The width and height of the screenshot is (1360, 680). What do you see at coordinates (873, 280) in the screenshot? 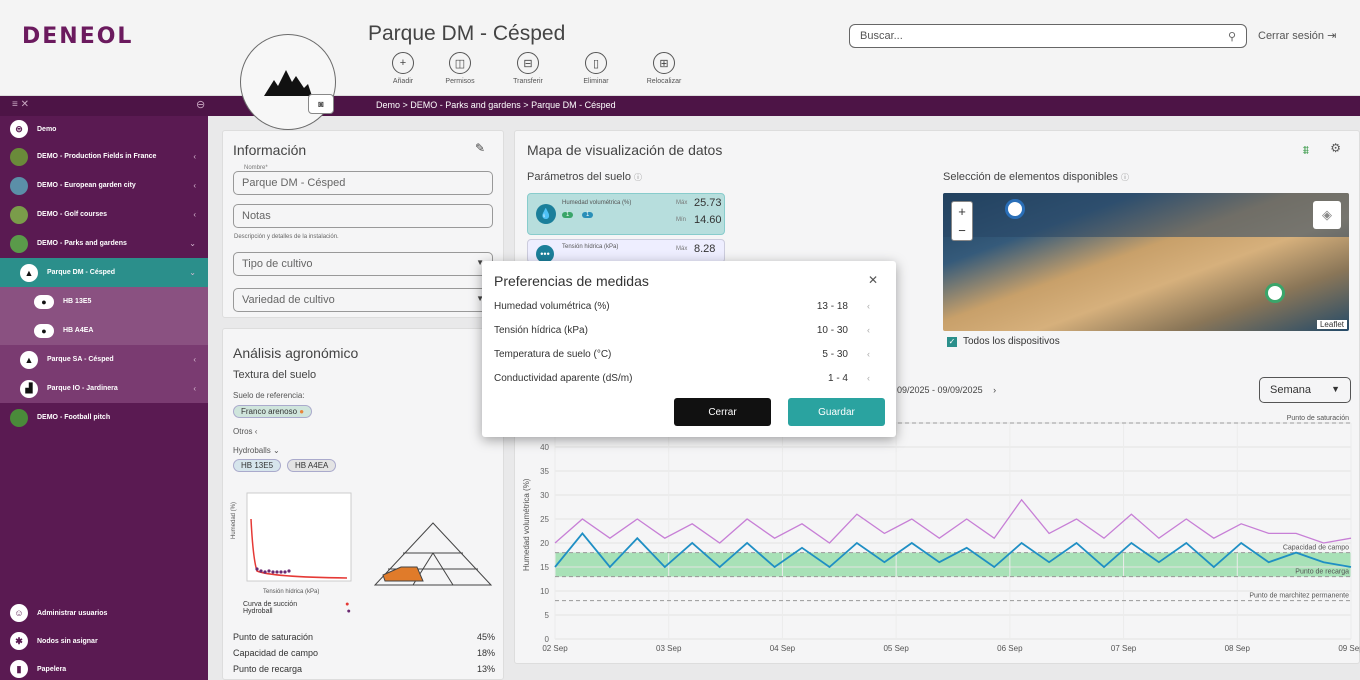
I see `close-icon: ✕` at bounding box center [873, 280].